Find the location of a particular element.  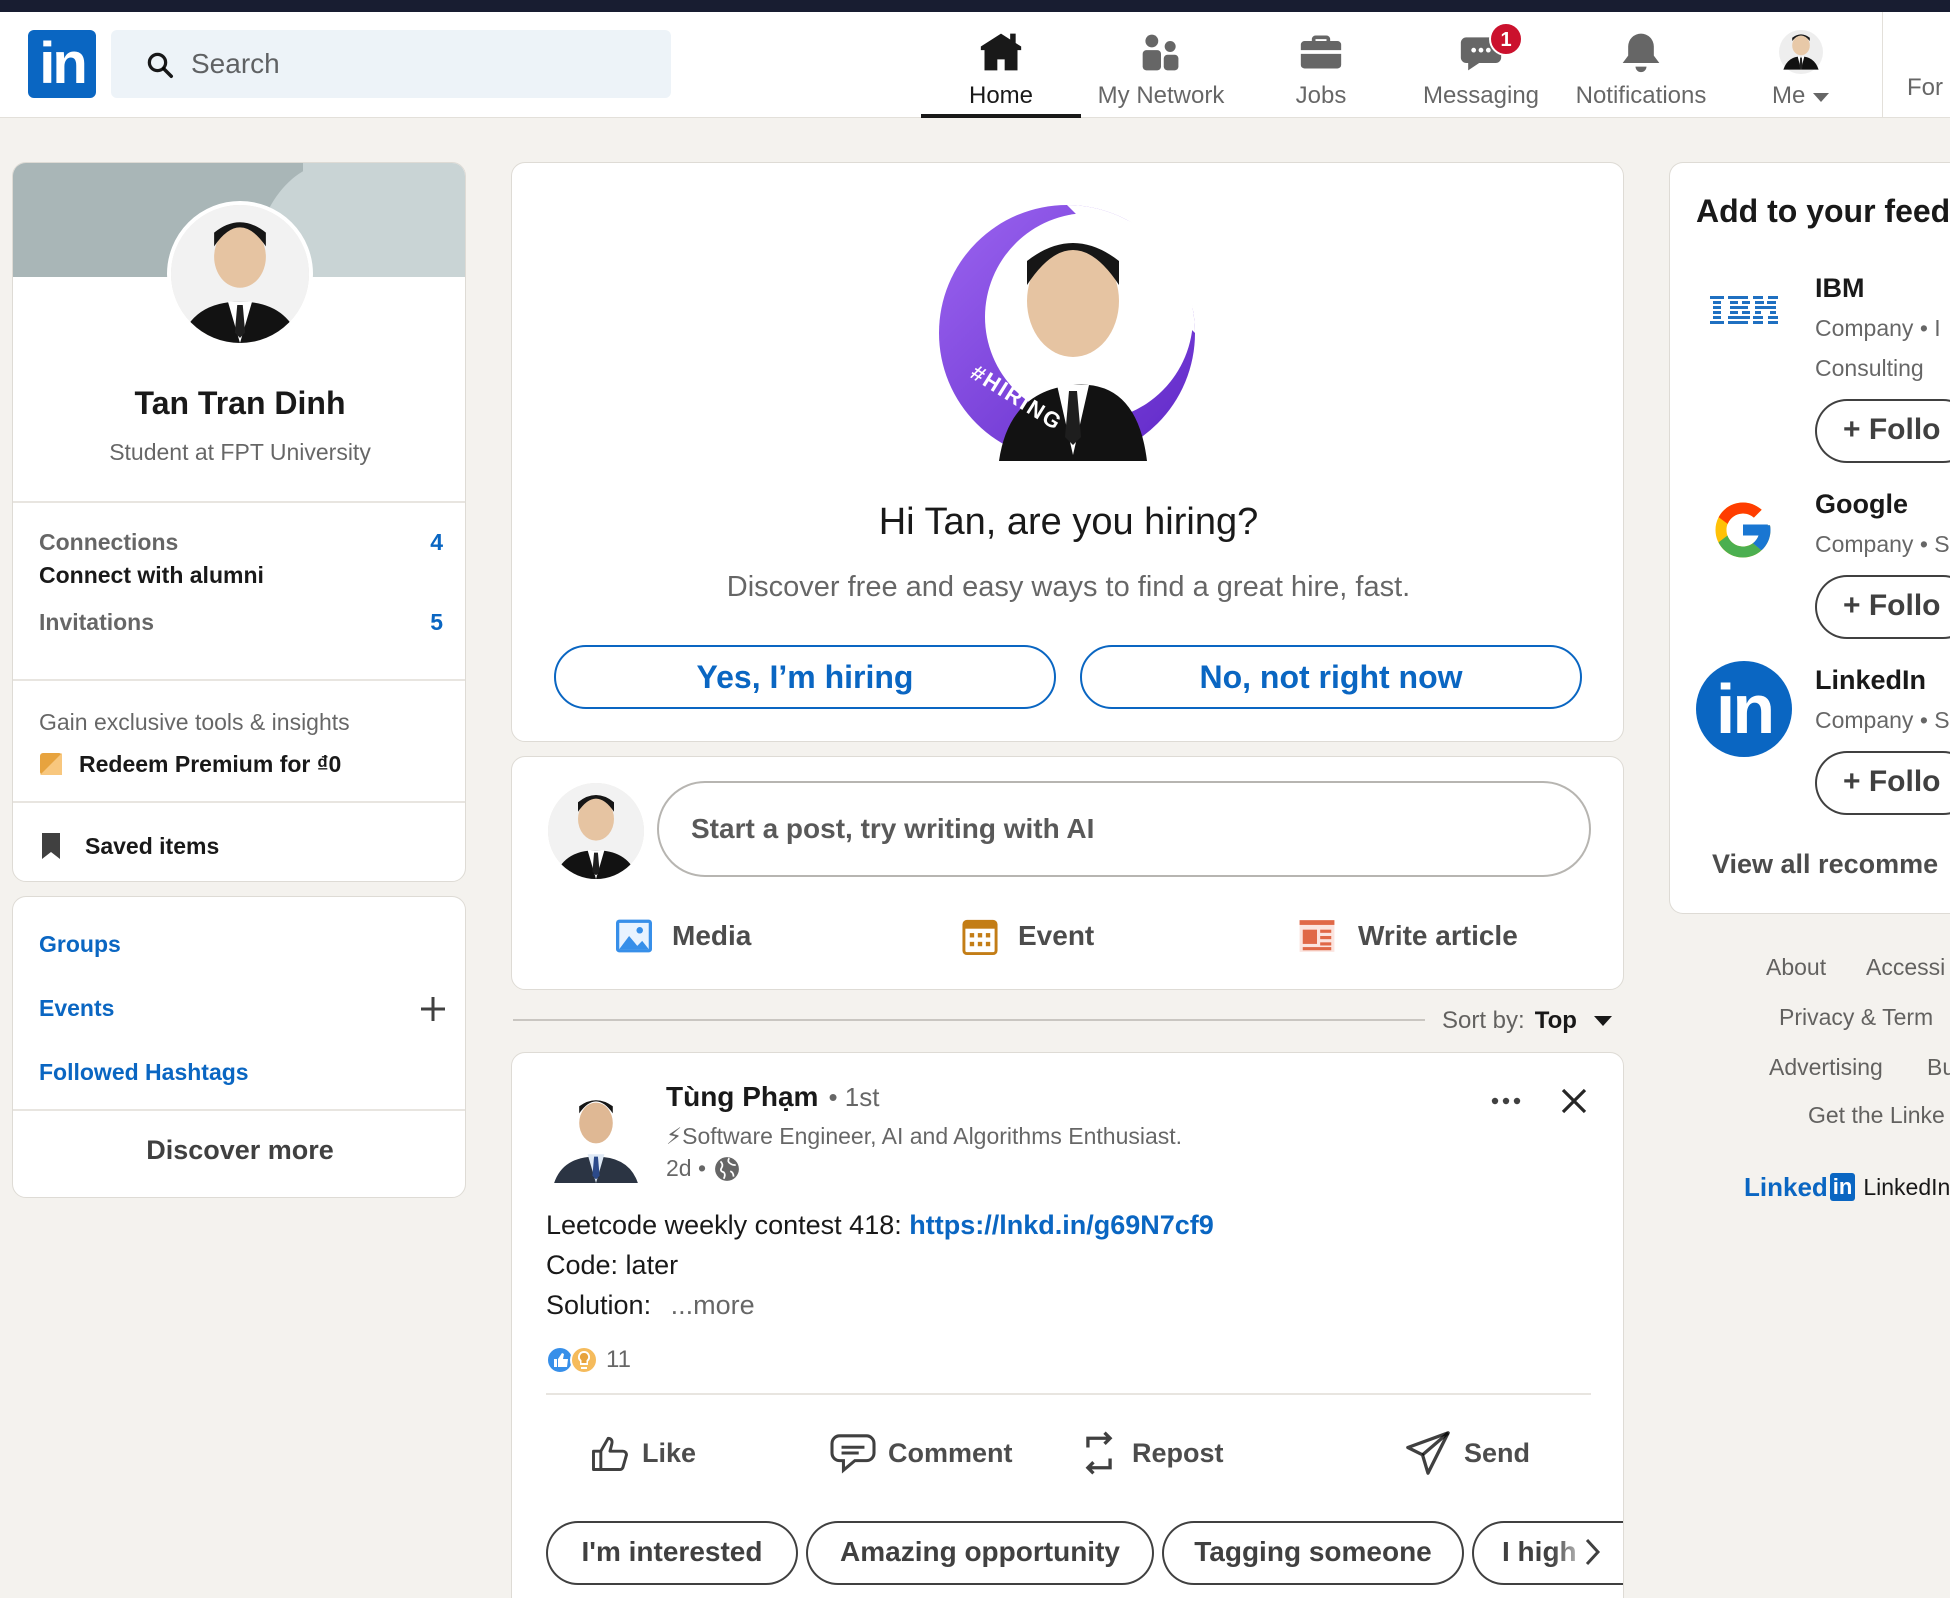

google-logo is located at coordinates (1743, 530).